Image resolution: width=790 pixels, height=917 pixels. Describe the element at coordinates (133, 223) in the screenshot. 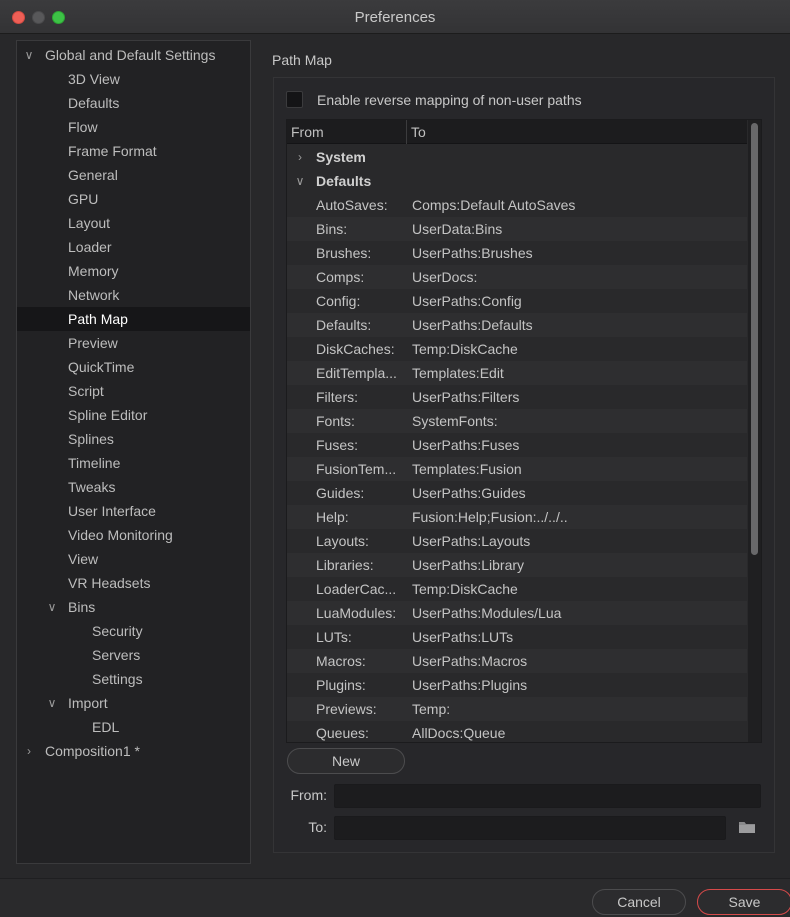

I see `sidebar-item-layout: Layout` at that location.